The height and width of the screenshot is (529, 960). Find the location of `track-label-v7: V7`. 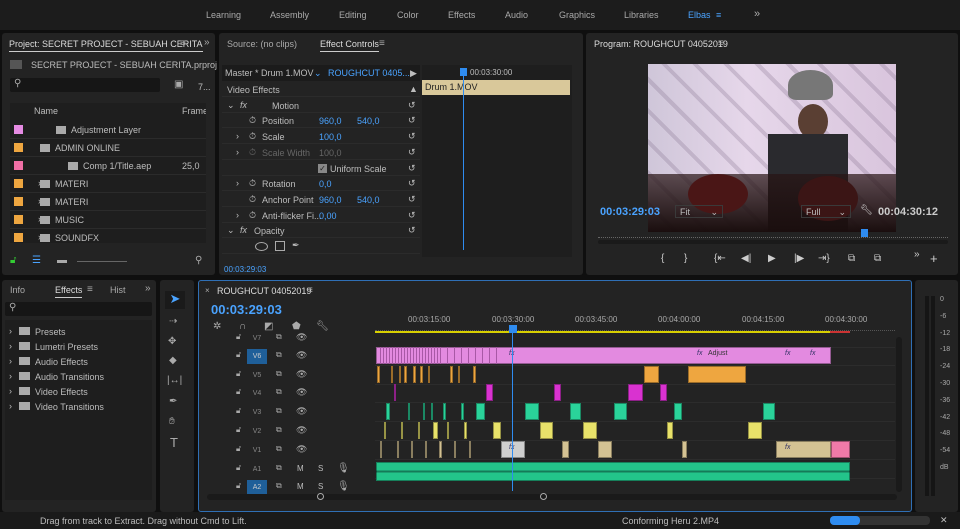

track-label-v7: V7 is located at coordinates (257, 338).